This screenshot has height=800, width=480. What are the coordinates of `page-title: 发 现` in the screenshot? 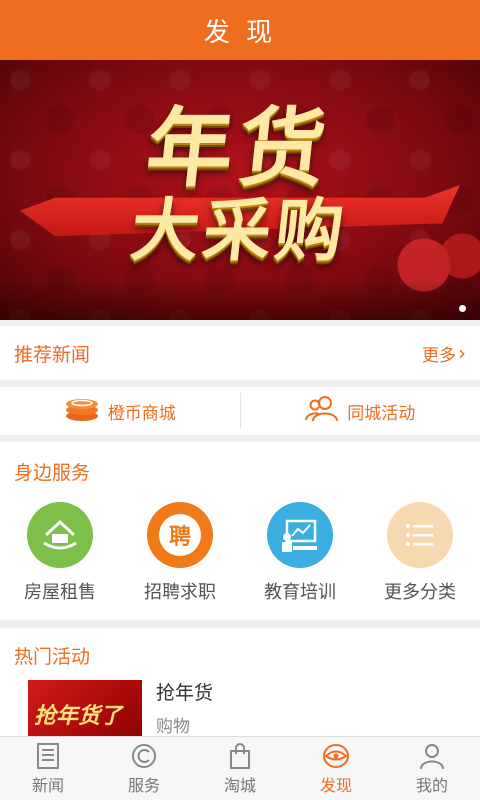 It's located at (240, 30).